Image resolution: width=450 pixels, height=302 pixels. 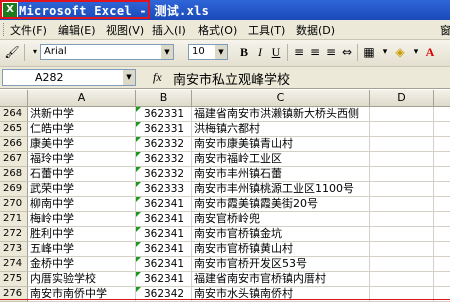 I want to click on cell-address: 南安市霞美镇霞美街20号, so click(x=281, y=204).